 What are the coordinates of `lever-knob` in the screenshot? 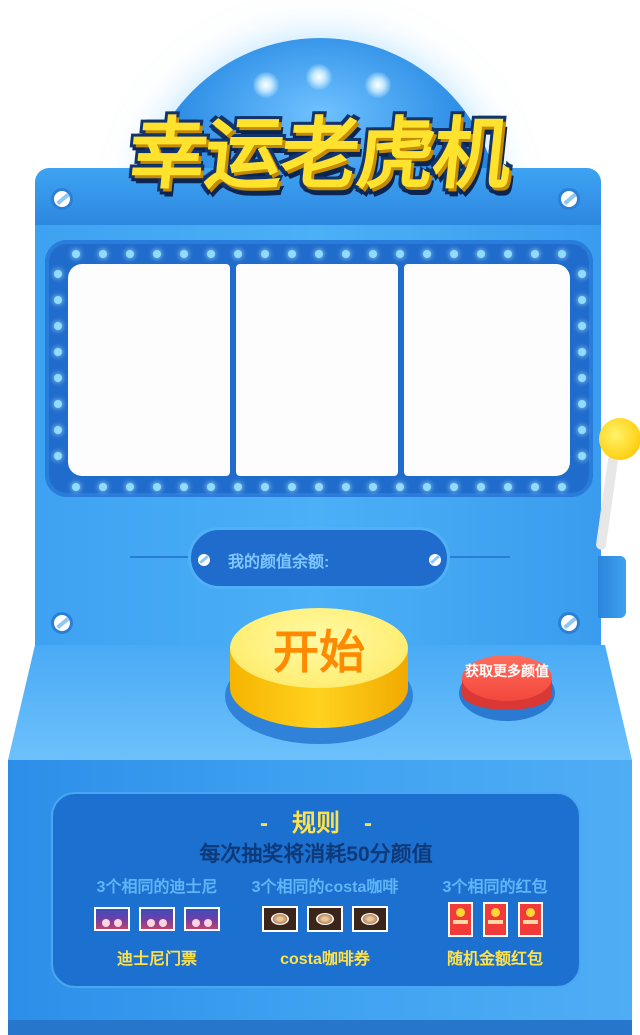 It's located at (619, 439).